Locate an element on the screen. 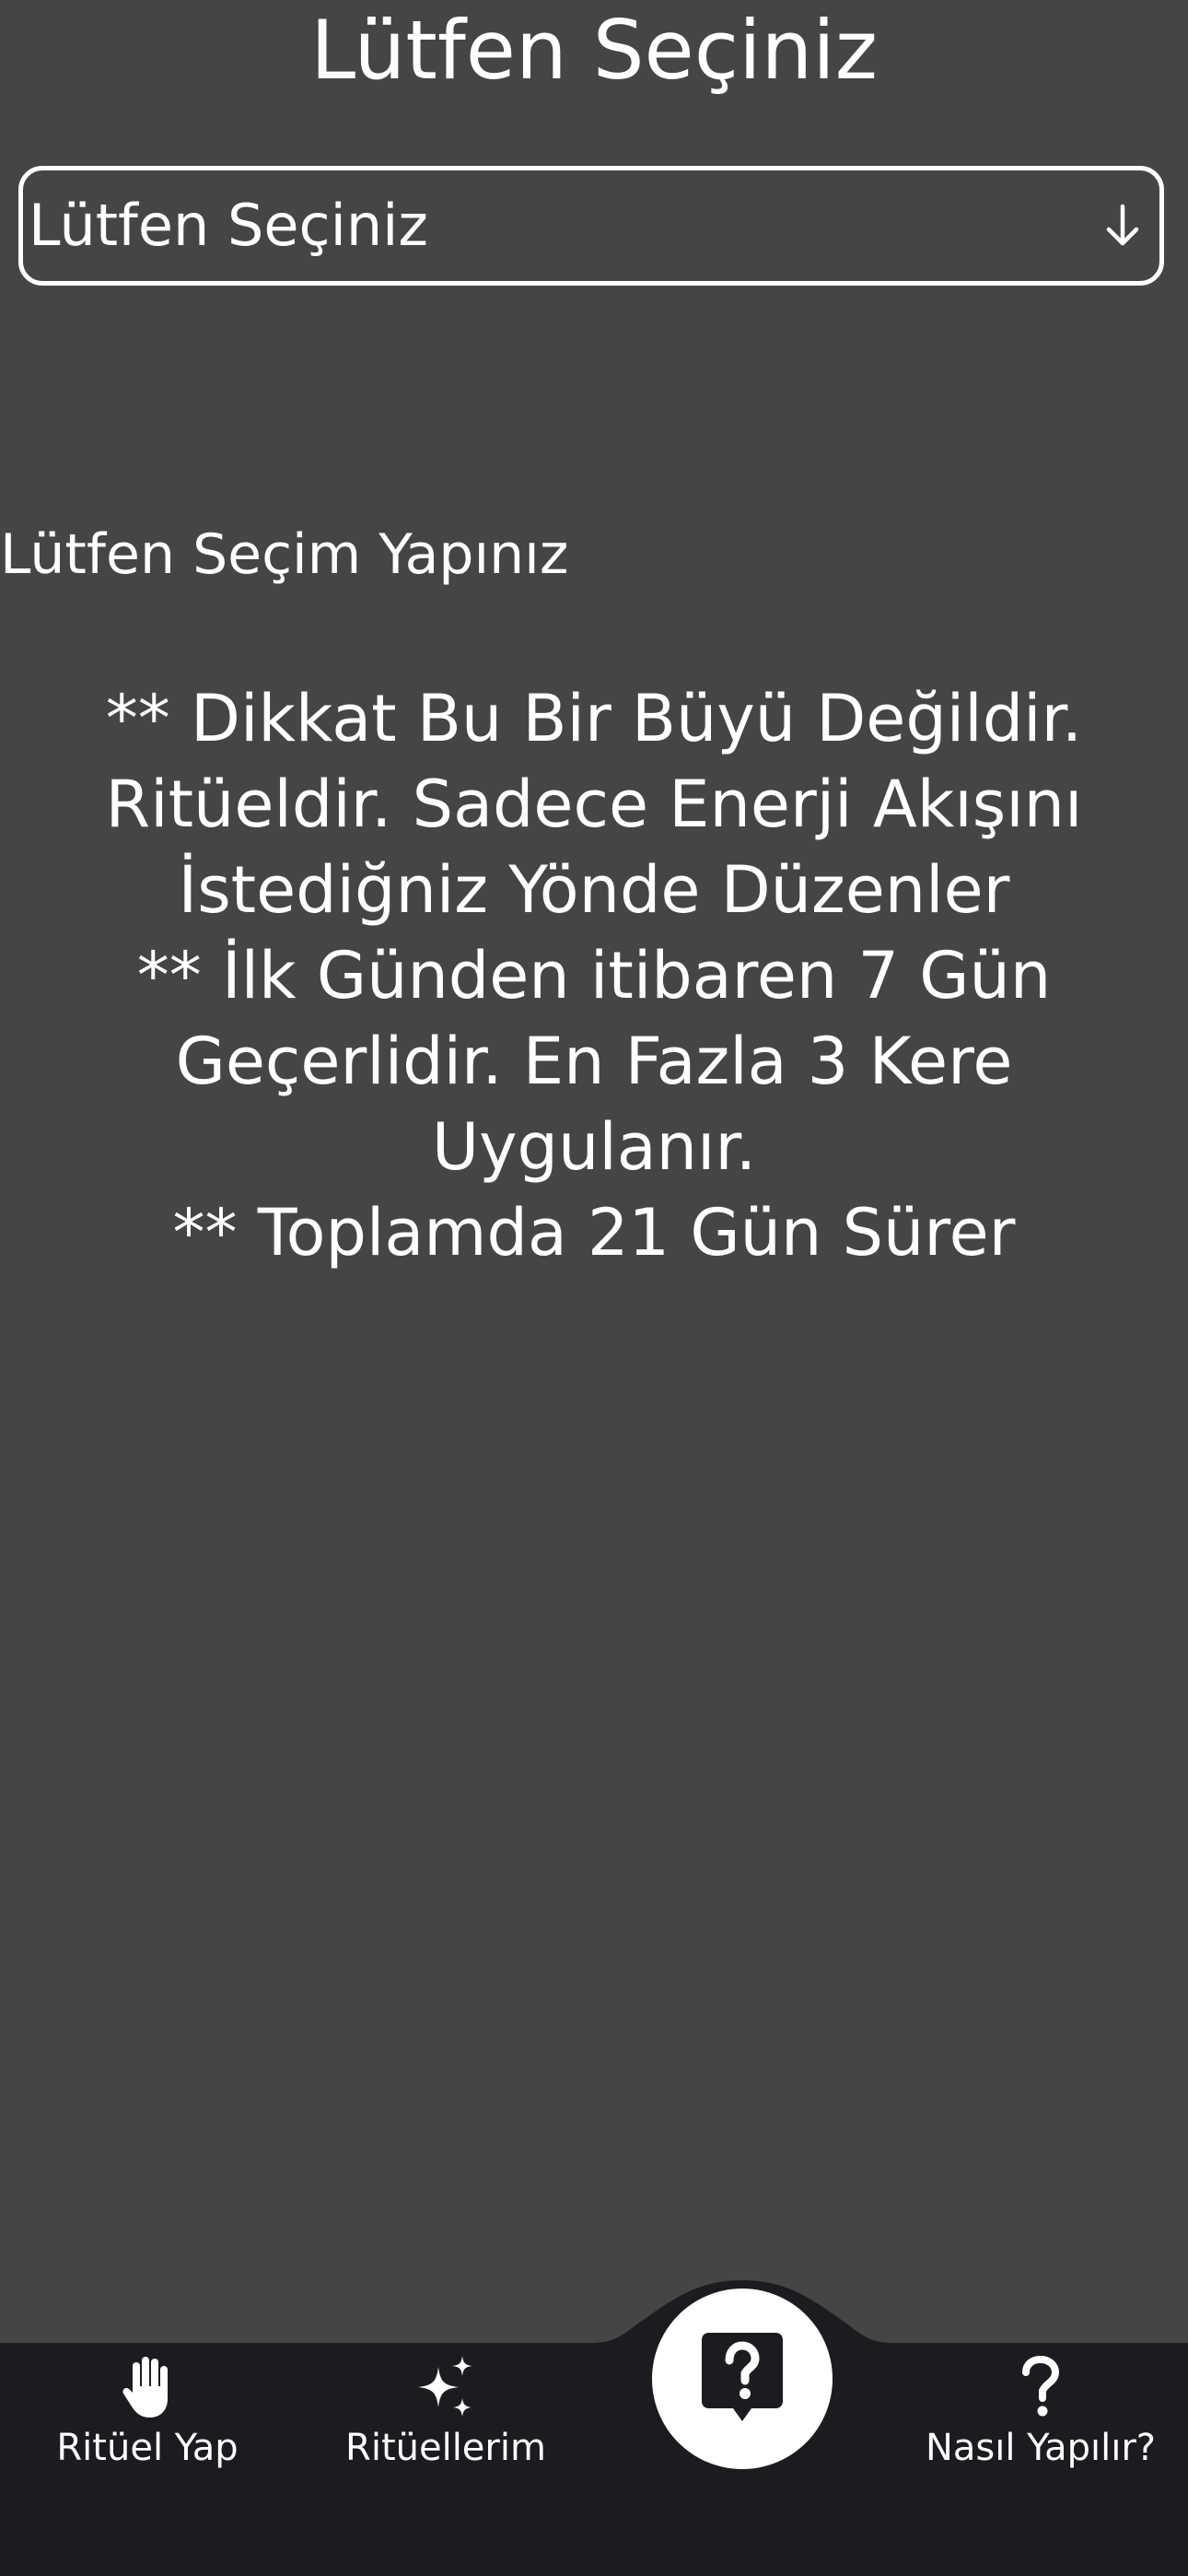 The height and width of the screenshot is (2576, 1188). question-mark-icon is located at coordinates (1040, 2387).